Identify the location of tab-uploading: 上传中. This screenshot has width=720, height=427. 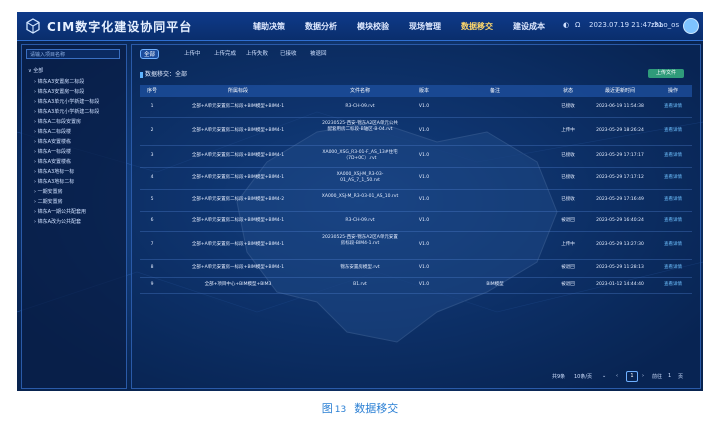
(192, 53).